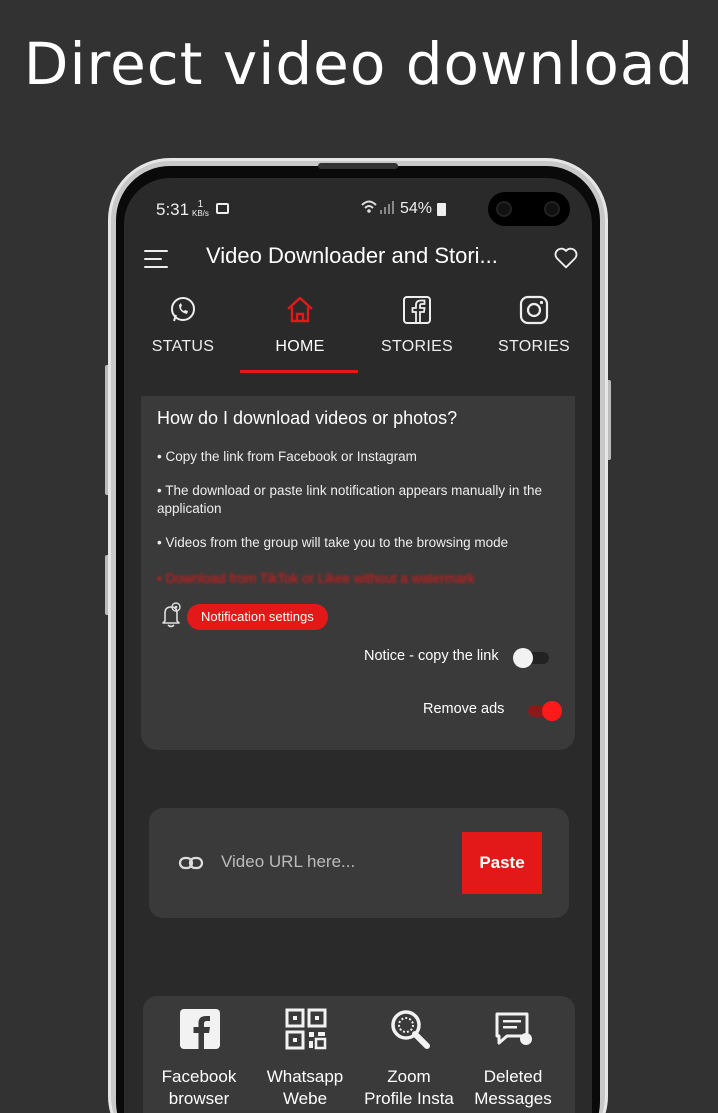 The height and width of the screenshot is (1113, 718). I want to click on deleted-messages-icon, so click(514, 1029).